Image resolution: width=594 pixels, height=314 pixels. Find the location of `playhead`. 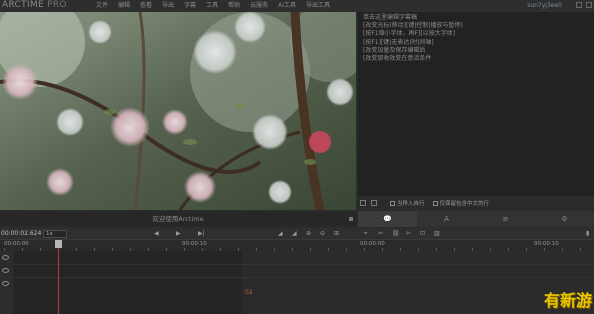

playhead is located at coordinates (58, 277).